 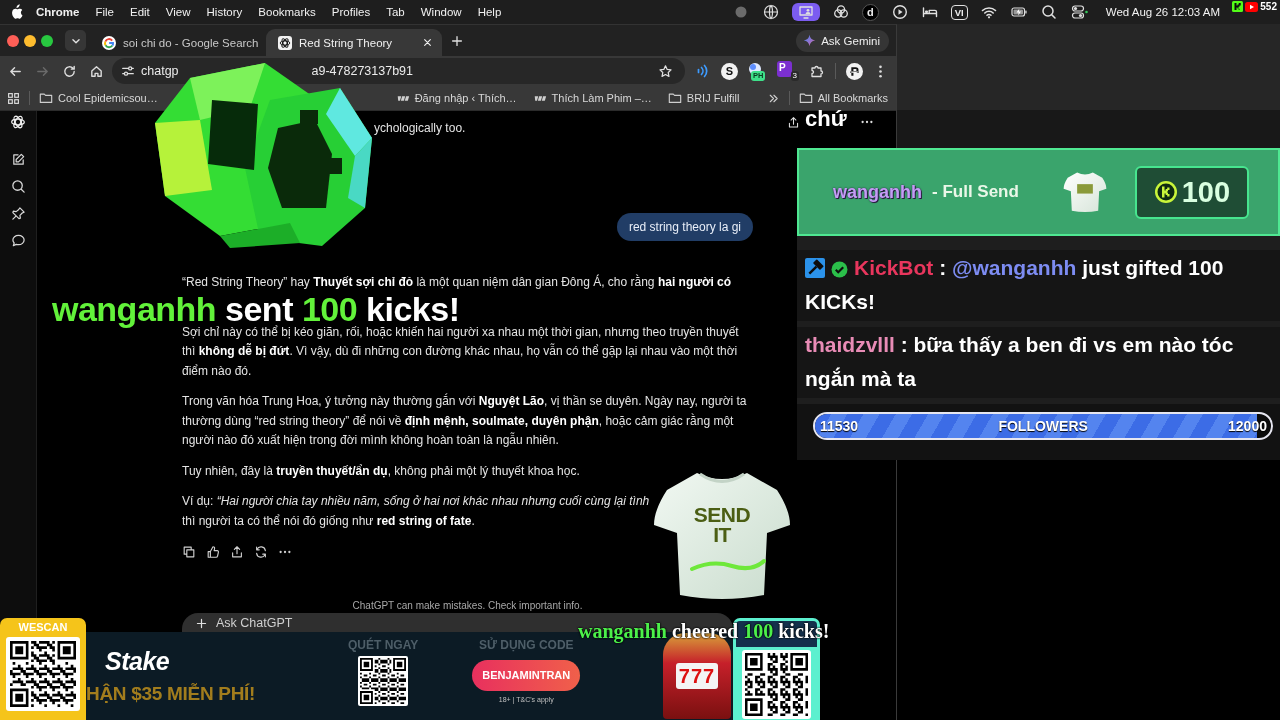 I want to click on brand-logo-text: Stake, so click(x=137, y=661).